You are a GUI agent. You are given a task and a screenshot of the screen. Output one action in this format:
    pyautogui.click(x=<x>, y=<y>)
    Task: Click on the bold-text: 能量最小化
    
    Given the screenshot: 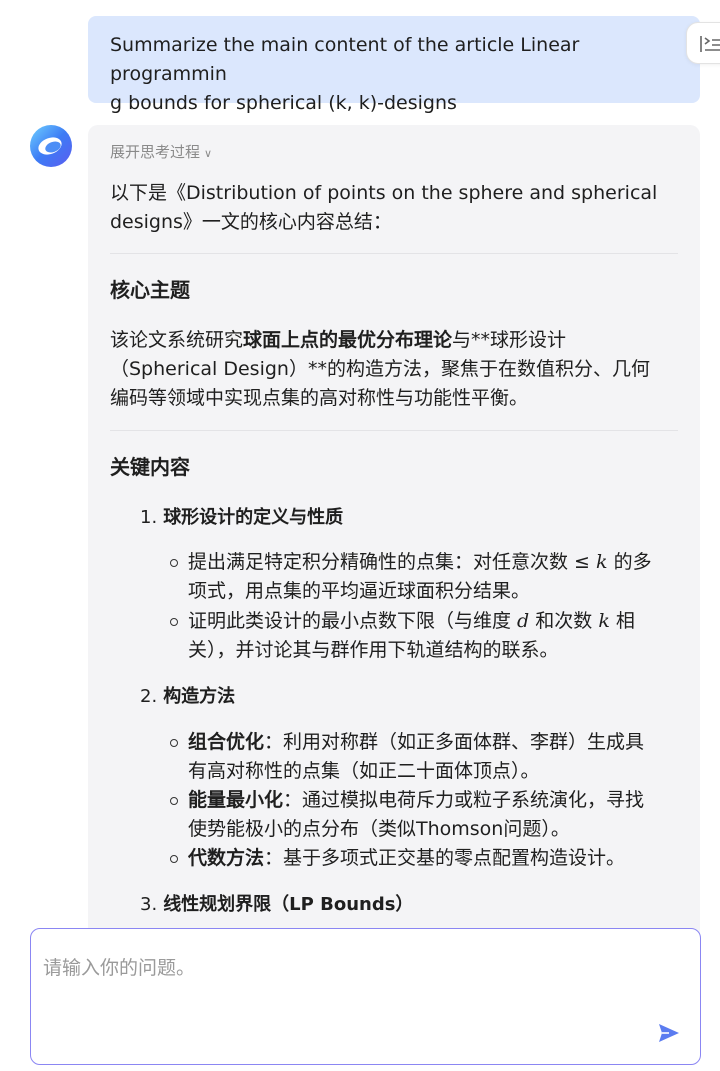 What is the action you would take?
    pyautogui.click(x=236, y=800)
    